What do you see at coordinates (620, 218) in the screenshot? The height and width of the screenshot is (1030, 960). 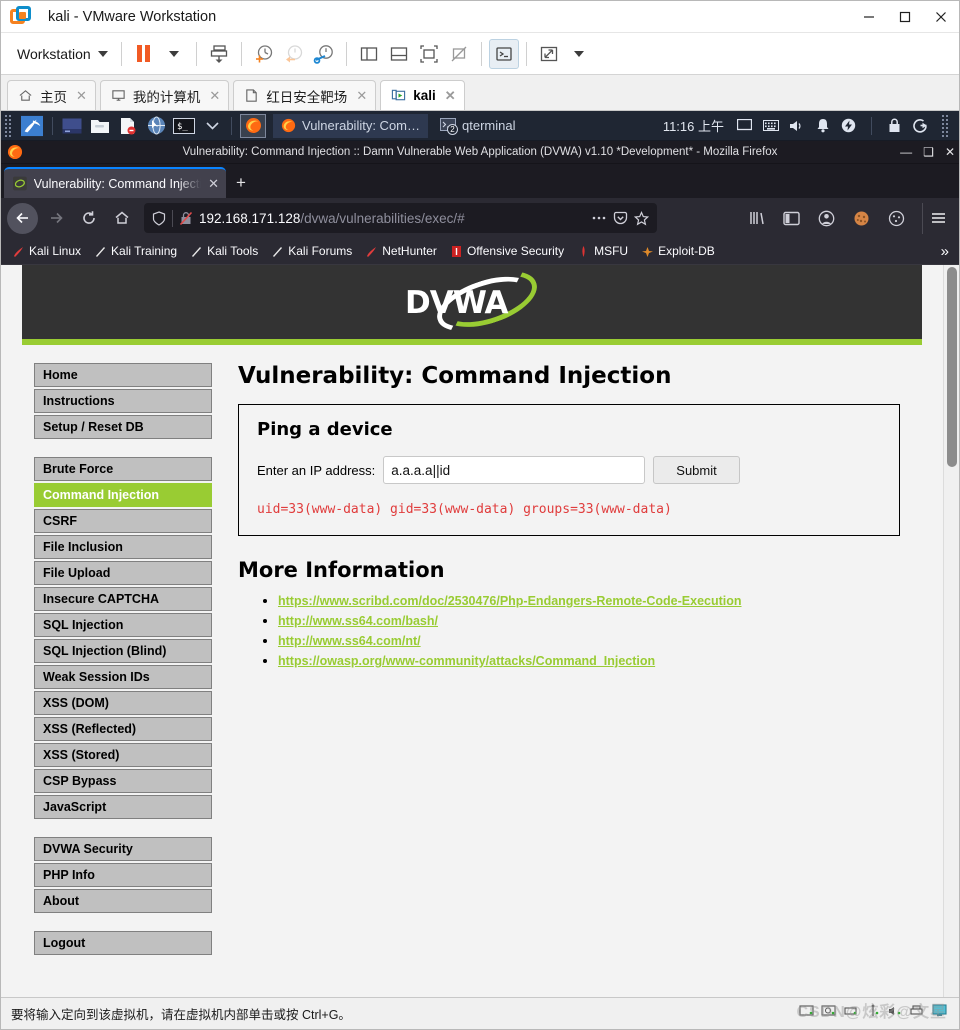 I see `pocket-button` at bounding box center [620, 218].